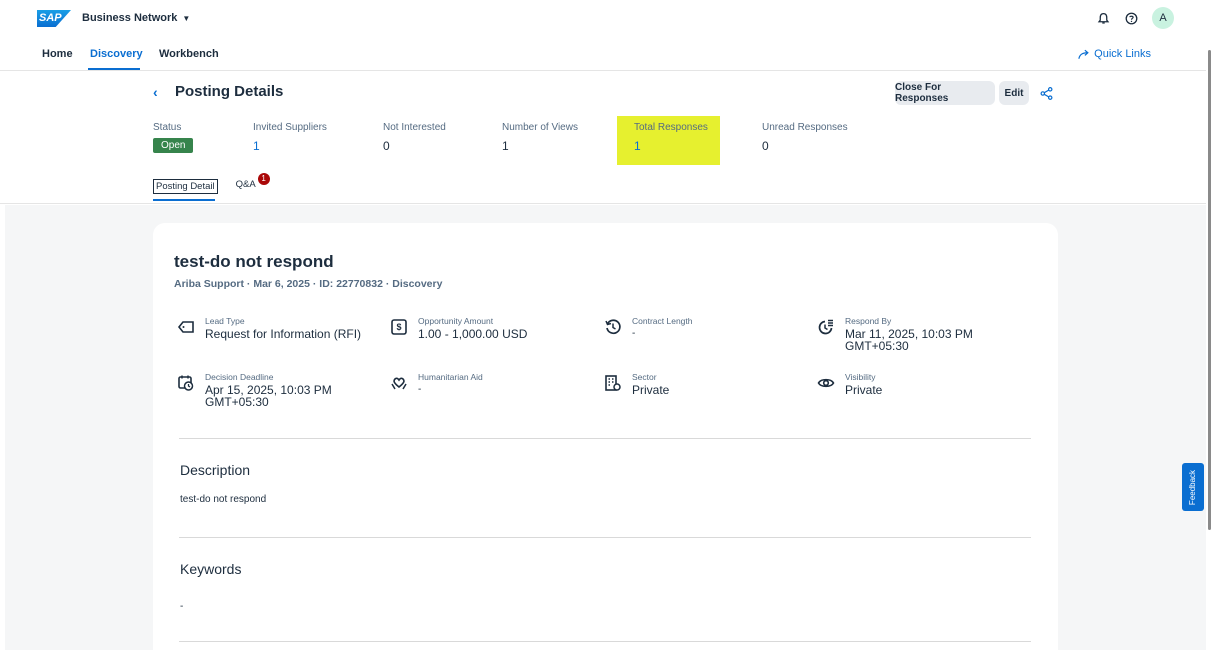  I want to click on shell-bar: SAP Business Network ▼ A, so click(607, 19).